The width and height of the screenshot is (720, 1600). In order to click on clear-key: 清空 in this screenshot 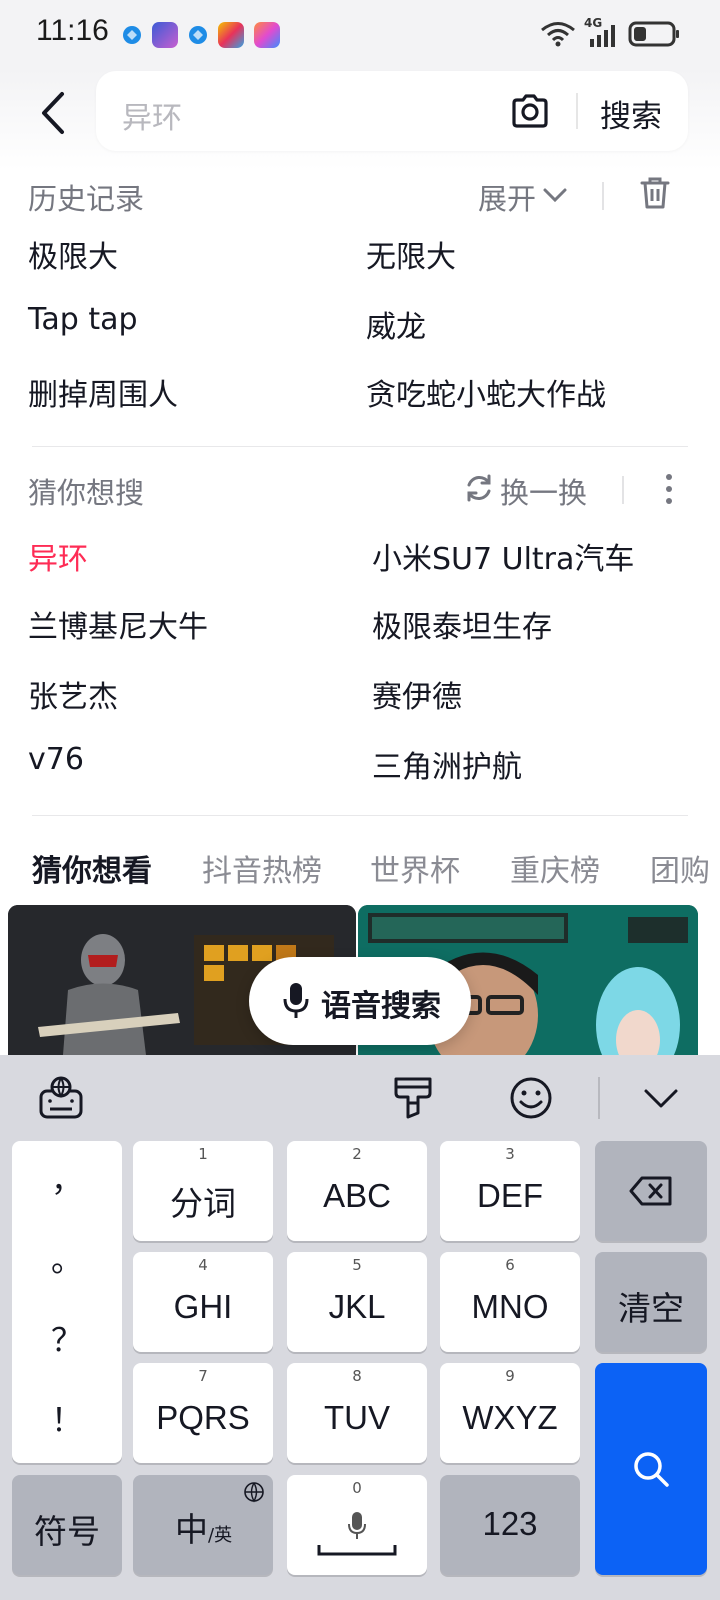, I will do `click(651, 1302)`.